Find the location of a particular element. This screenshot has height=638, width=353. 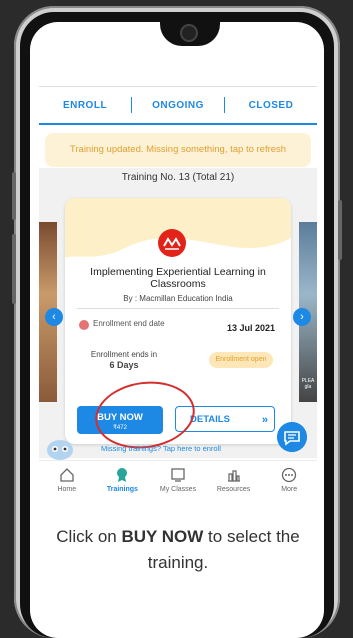

nav-label: More is located at coordinates (289, 489).